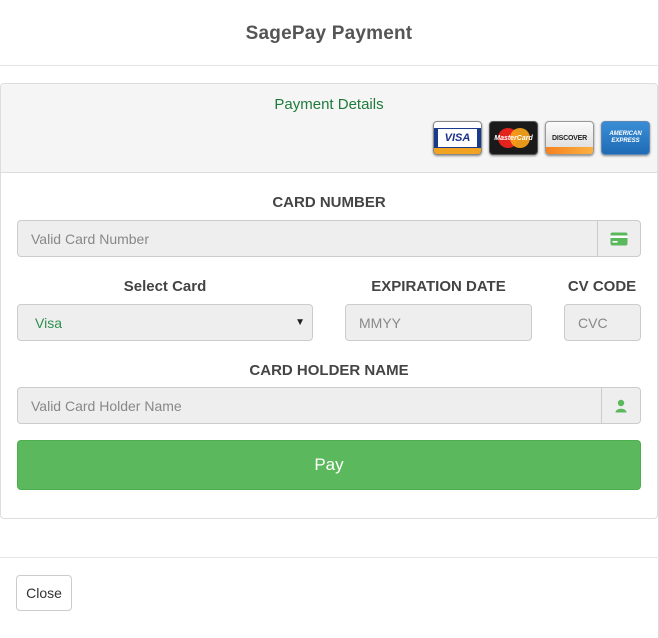  I want to click on card-number-input: Valid Card Number, so click(307, 238).